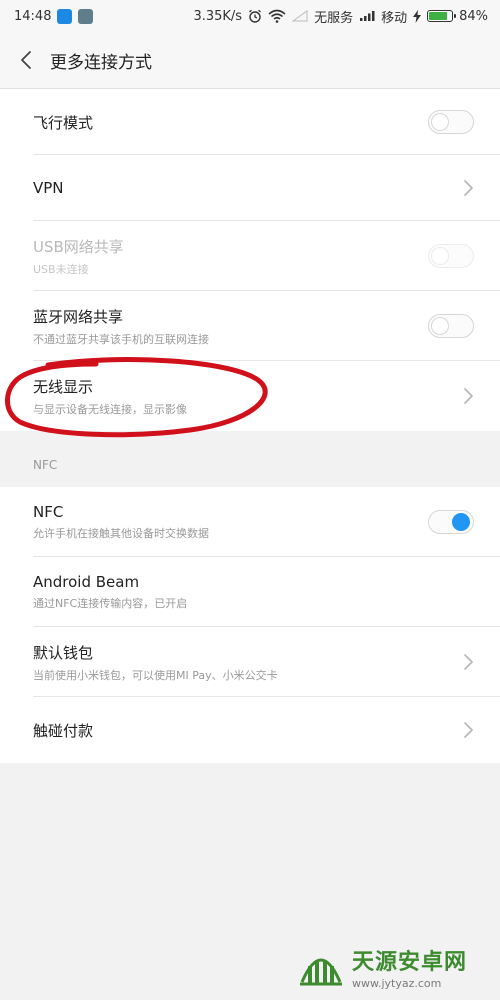 The height and width of the screenshot is (1000, 500). What do you see at coordinates (300, 16) in the screenshot?
I see `signal-empty-icon` at bounding box center [300, 16].